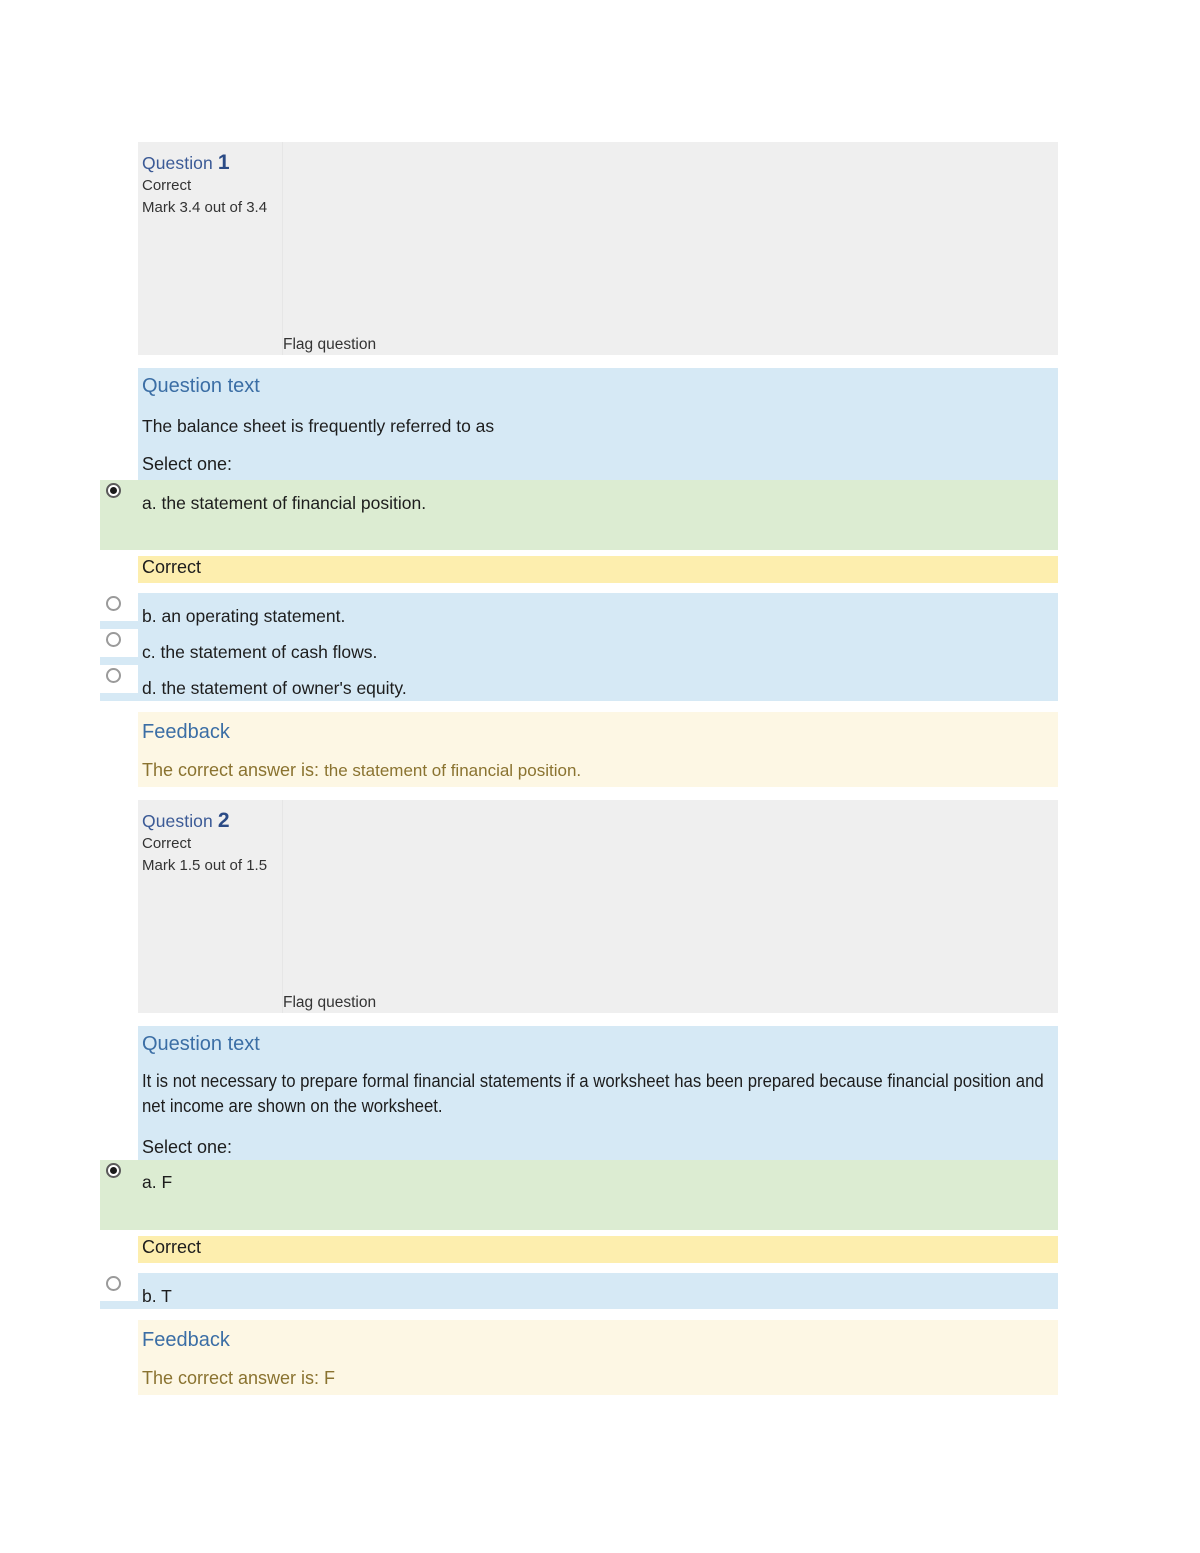 The image size is (1200, 1553). Describe the element at coordinates (284, 688) in the screenshot. I see `question-1-option-d-text: the statement of owner's equity.` at that location.